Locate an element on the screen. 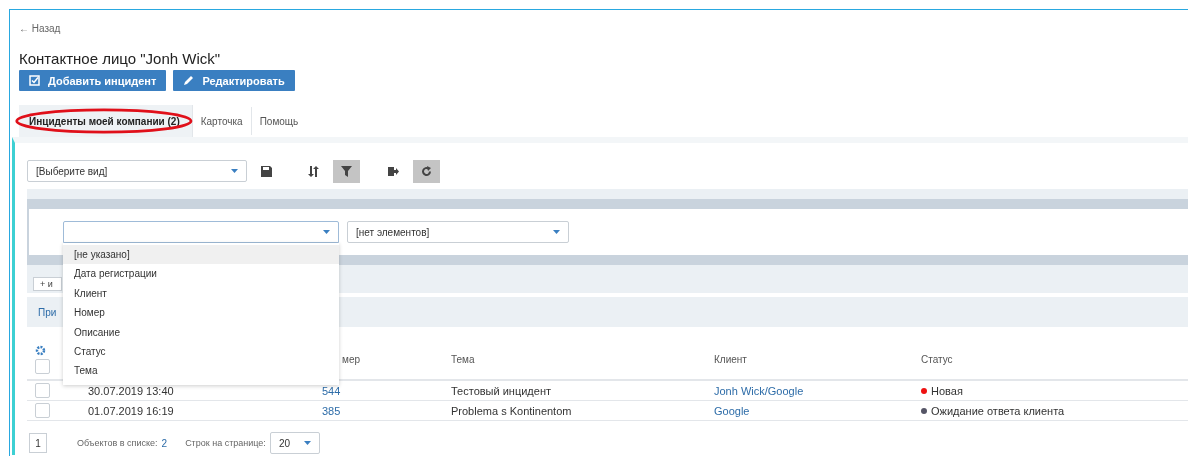 The width and height of the screenshot is (1193, 457). table-cell-text: Тестовый инцидент is located at coordinates (501, 390).